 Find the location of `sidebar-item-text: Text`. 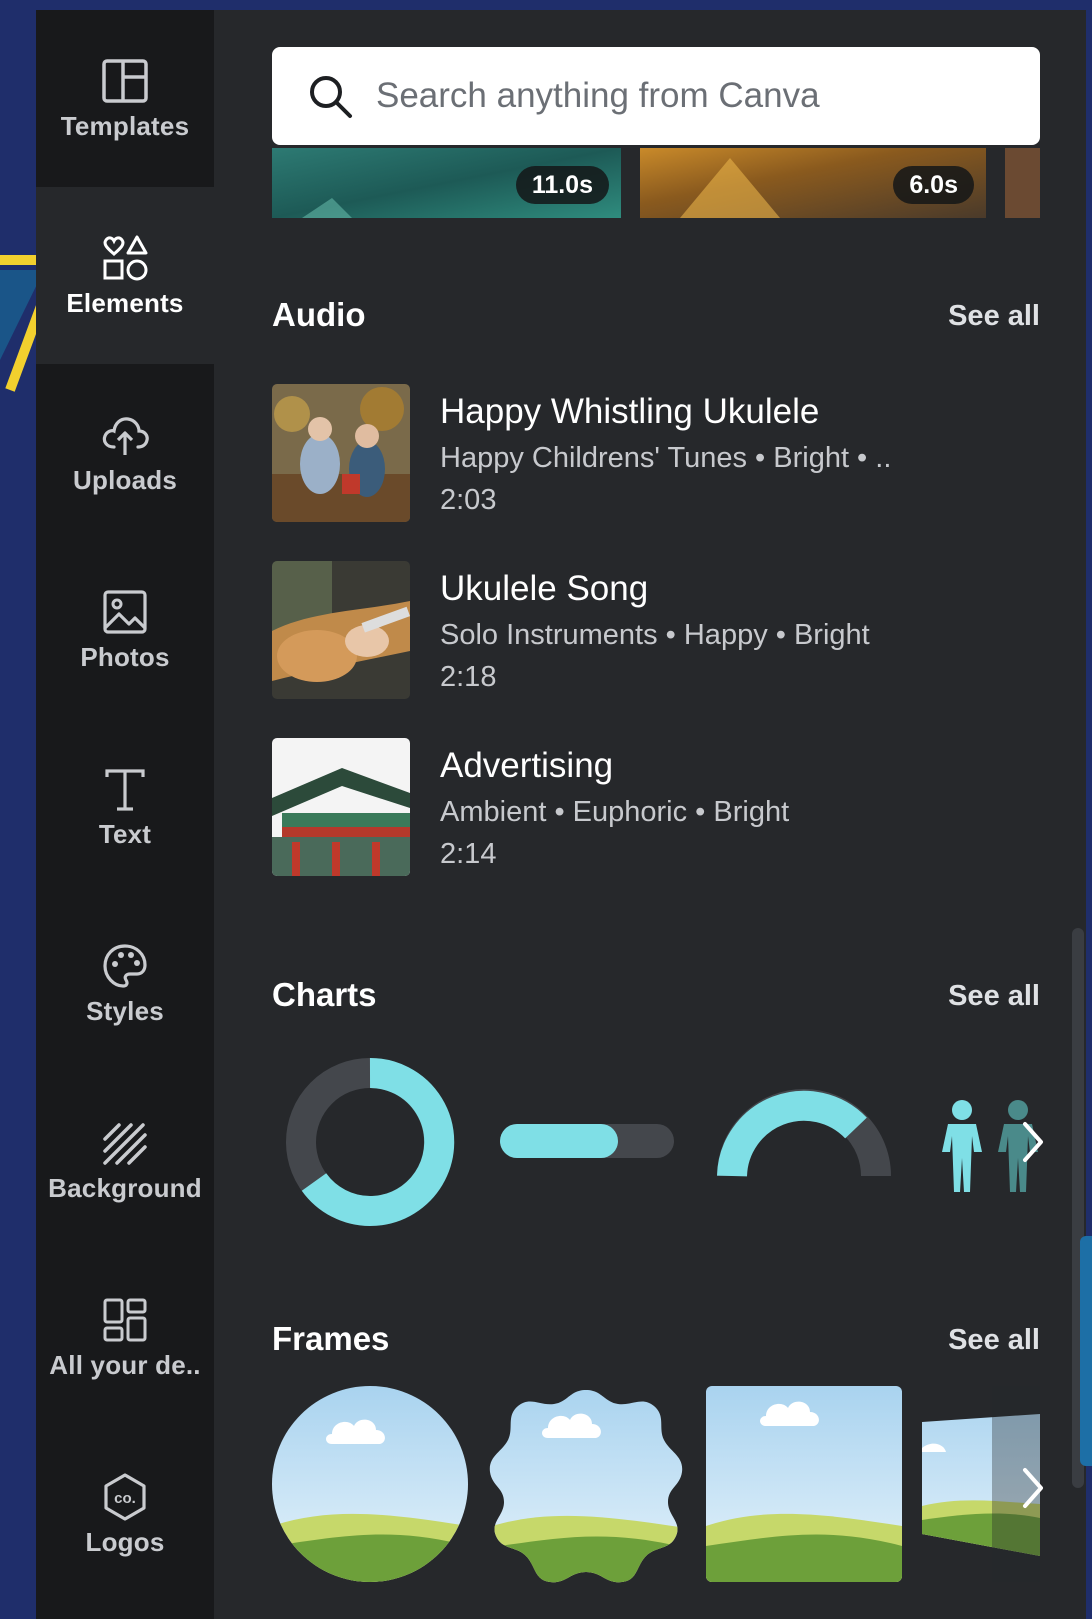

sidebar-item-text: Text is located at coordinates (125, 806).